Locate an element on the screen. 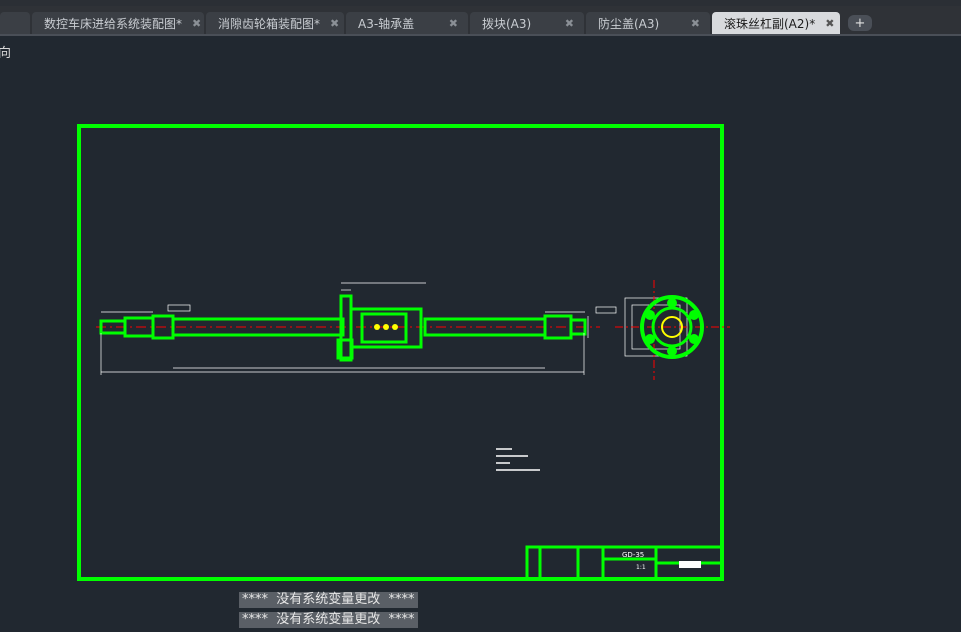 The image size is (961, 632). technical-notes is located at coordinates (518, 459).